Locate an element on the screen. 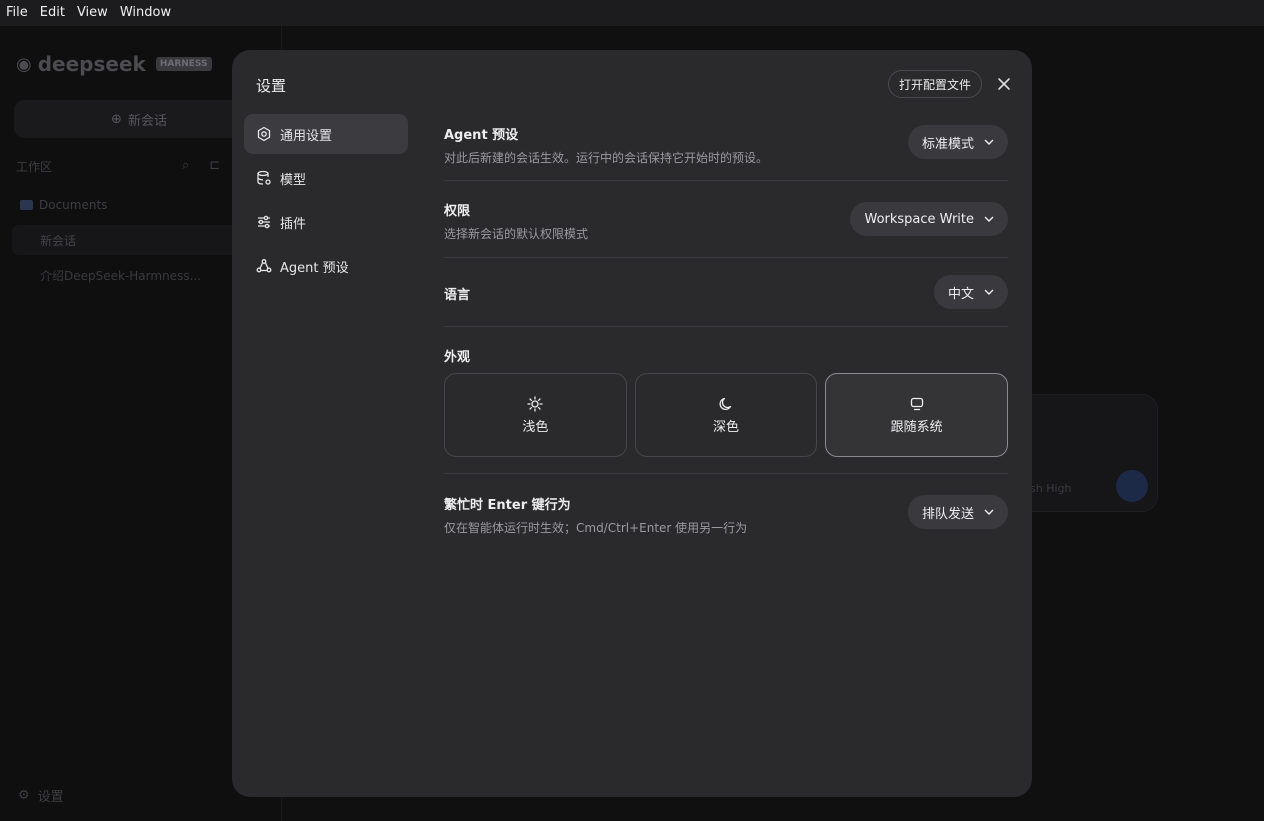 This screenshot has width=1264, height=821. composer-hint: sh High is located at coordinates (1051, 488).